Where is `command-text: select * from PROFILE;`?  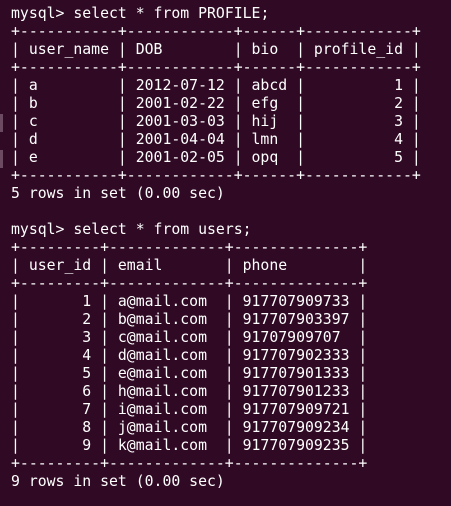
command-text: select * from PROFILE; is located at coordinates (171, 13).